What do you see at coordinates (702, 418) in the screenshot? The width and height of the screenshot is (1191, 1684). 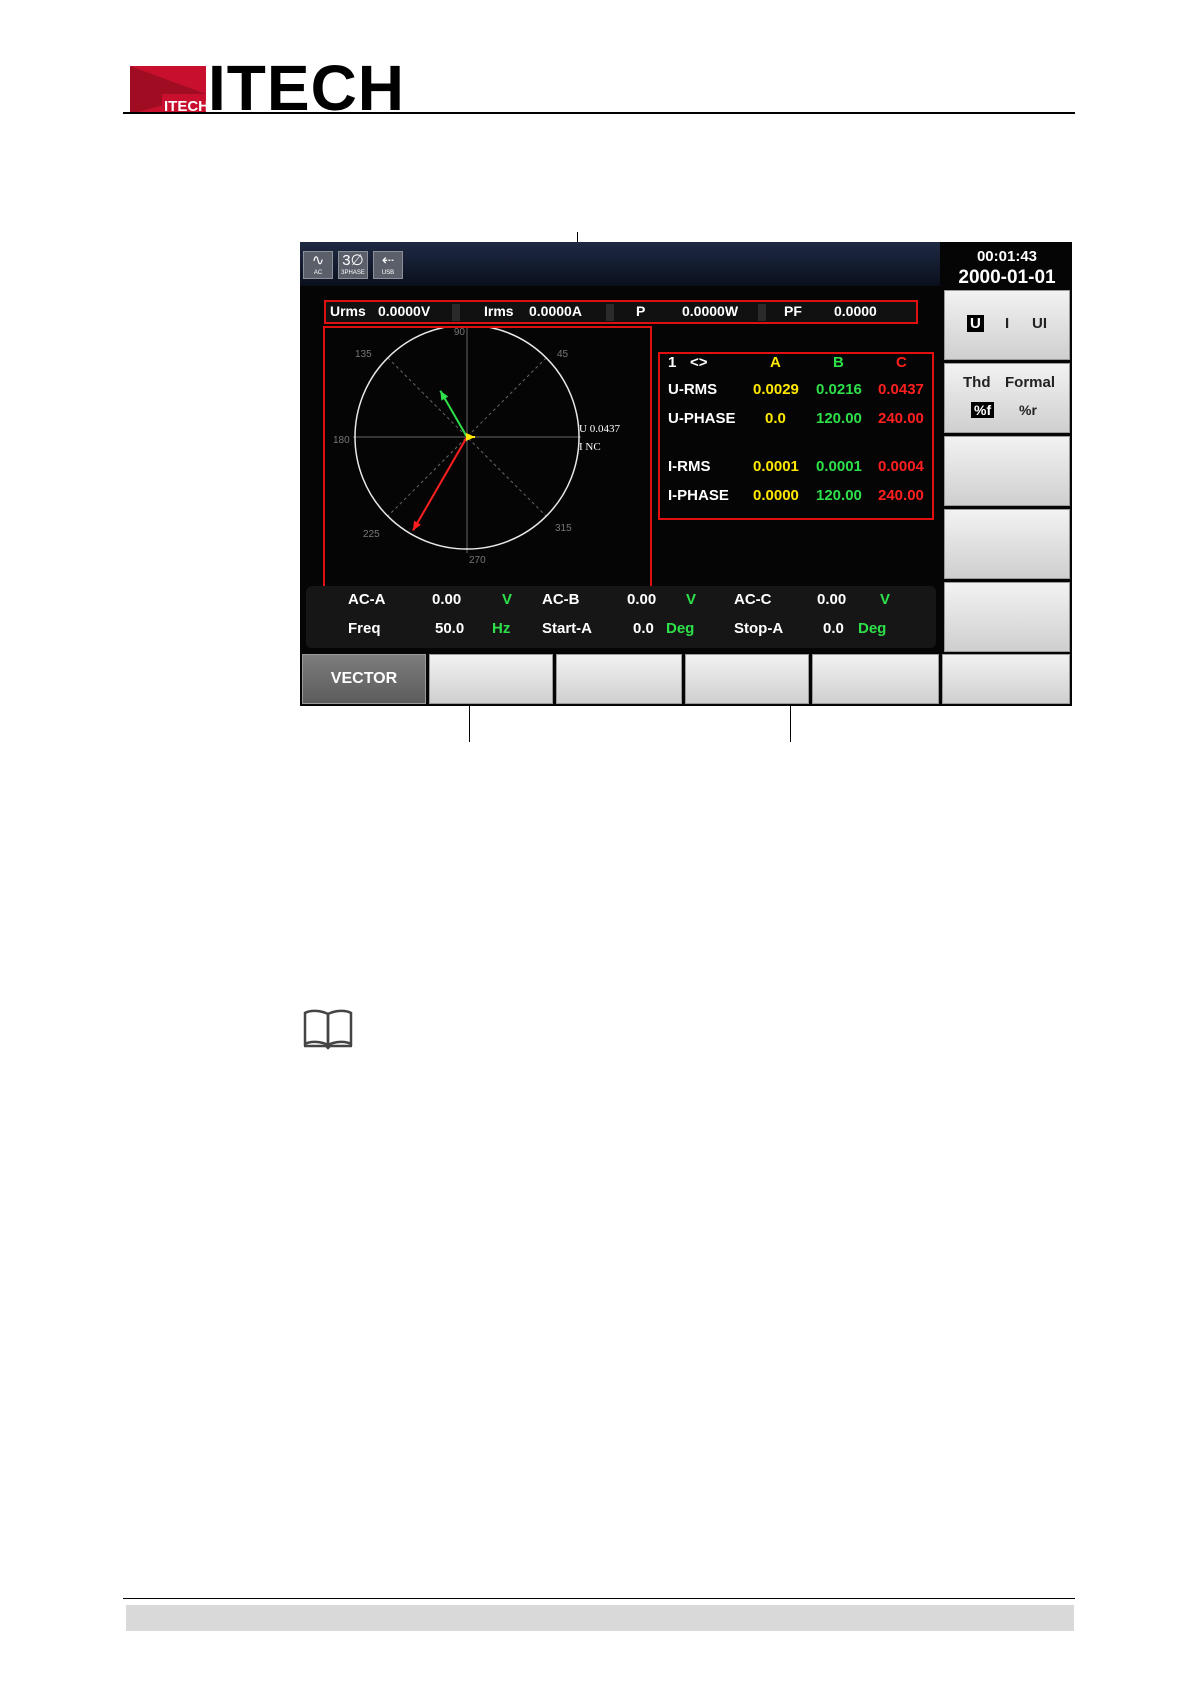 I see `row-label: U-PHASE` at bounding box center [702, 418].